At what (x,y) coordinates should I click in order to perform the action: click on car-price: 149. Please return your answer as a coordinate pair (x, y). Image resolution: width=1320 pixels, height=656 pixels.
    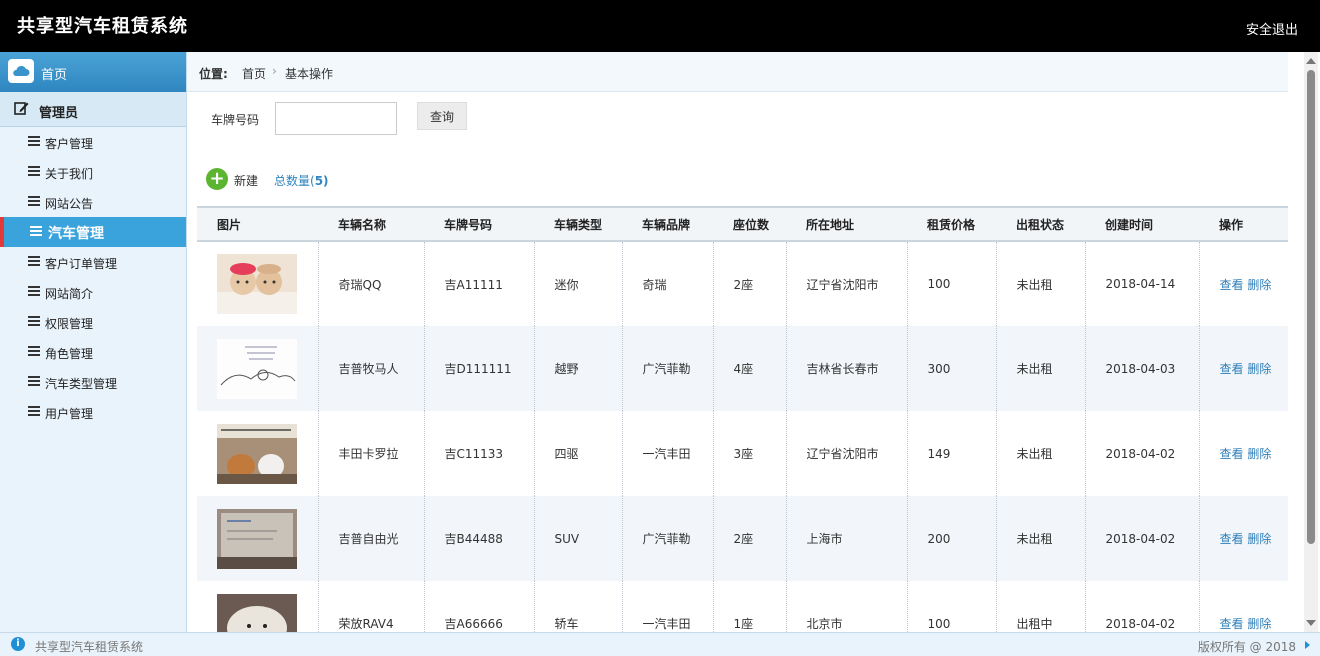
    Looking at the image, I should click on (952, 453).